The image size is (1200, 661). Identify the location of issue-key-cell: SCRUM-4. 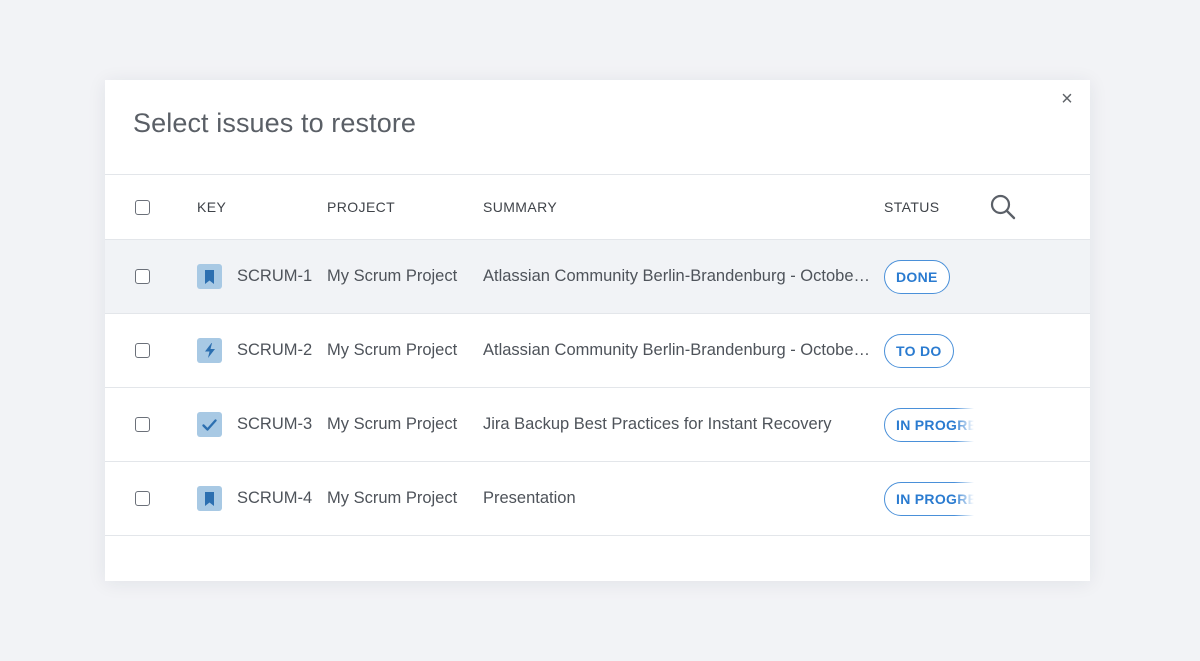
(262, 498).